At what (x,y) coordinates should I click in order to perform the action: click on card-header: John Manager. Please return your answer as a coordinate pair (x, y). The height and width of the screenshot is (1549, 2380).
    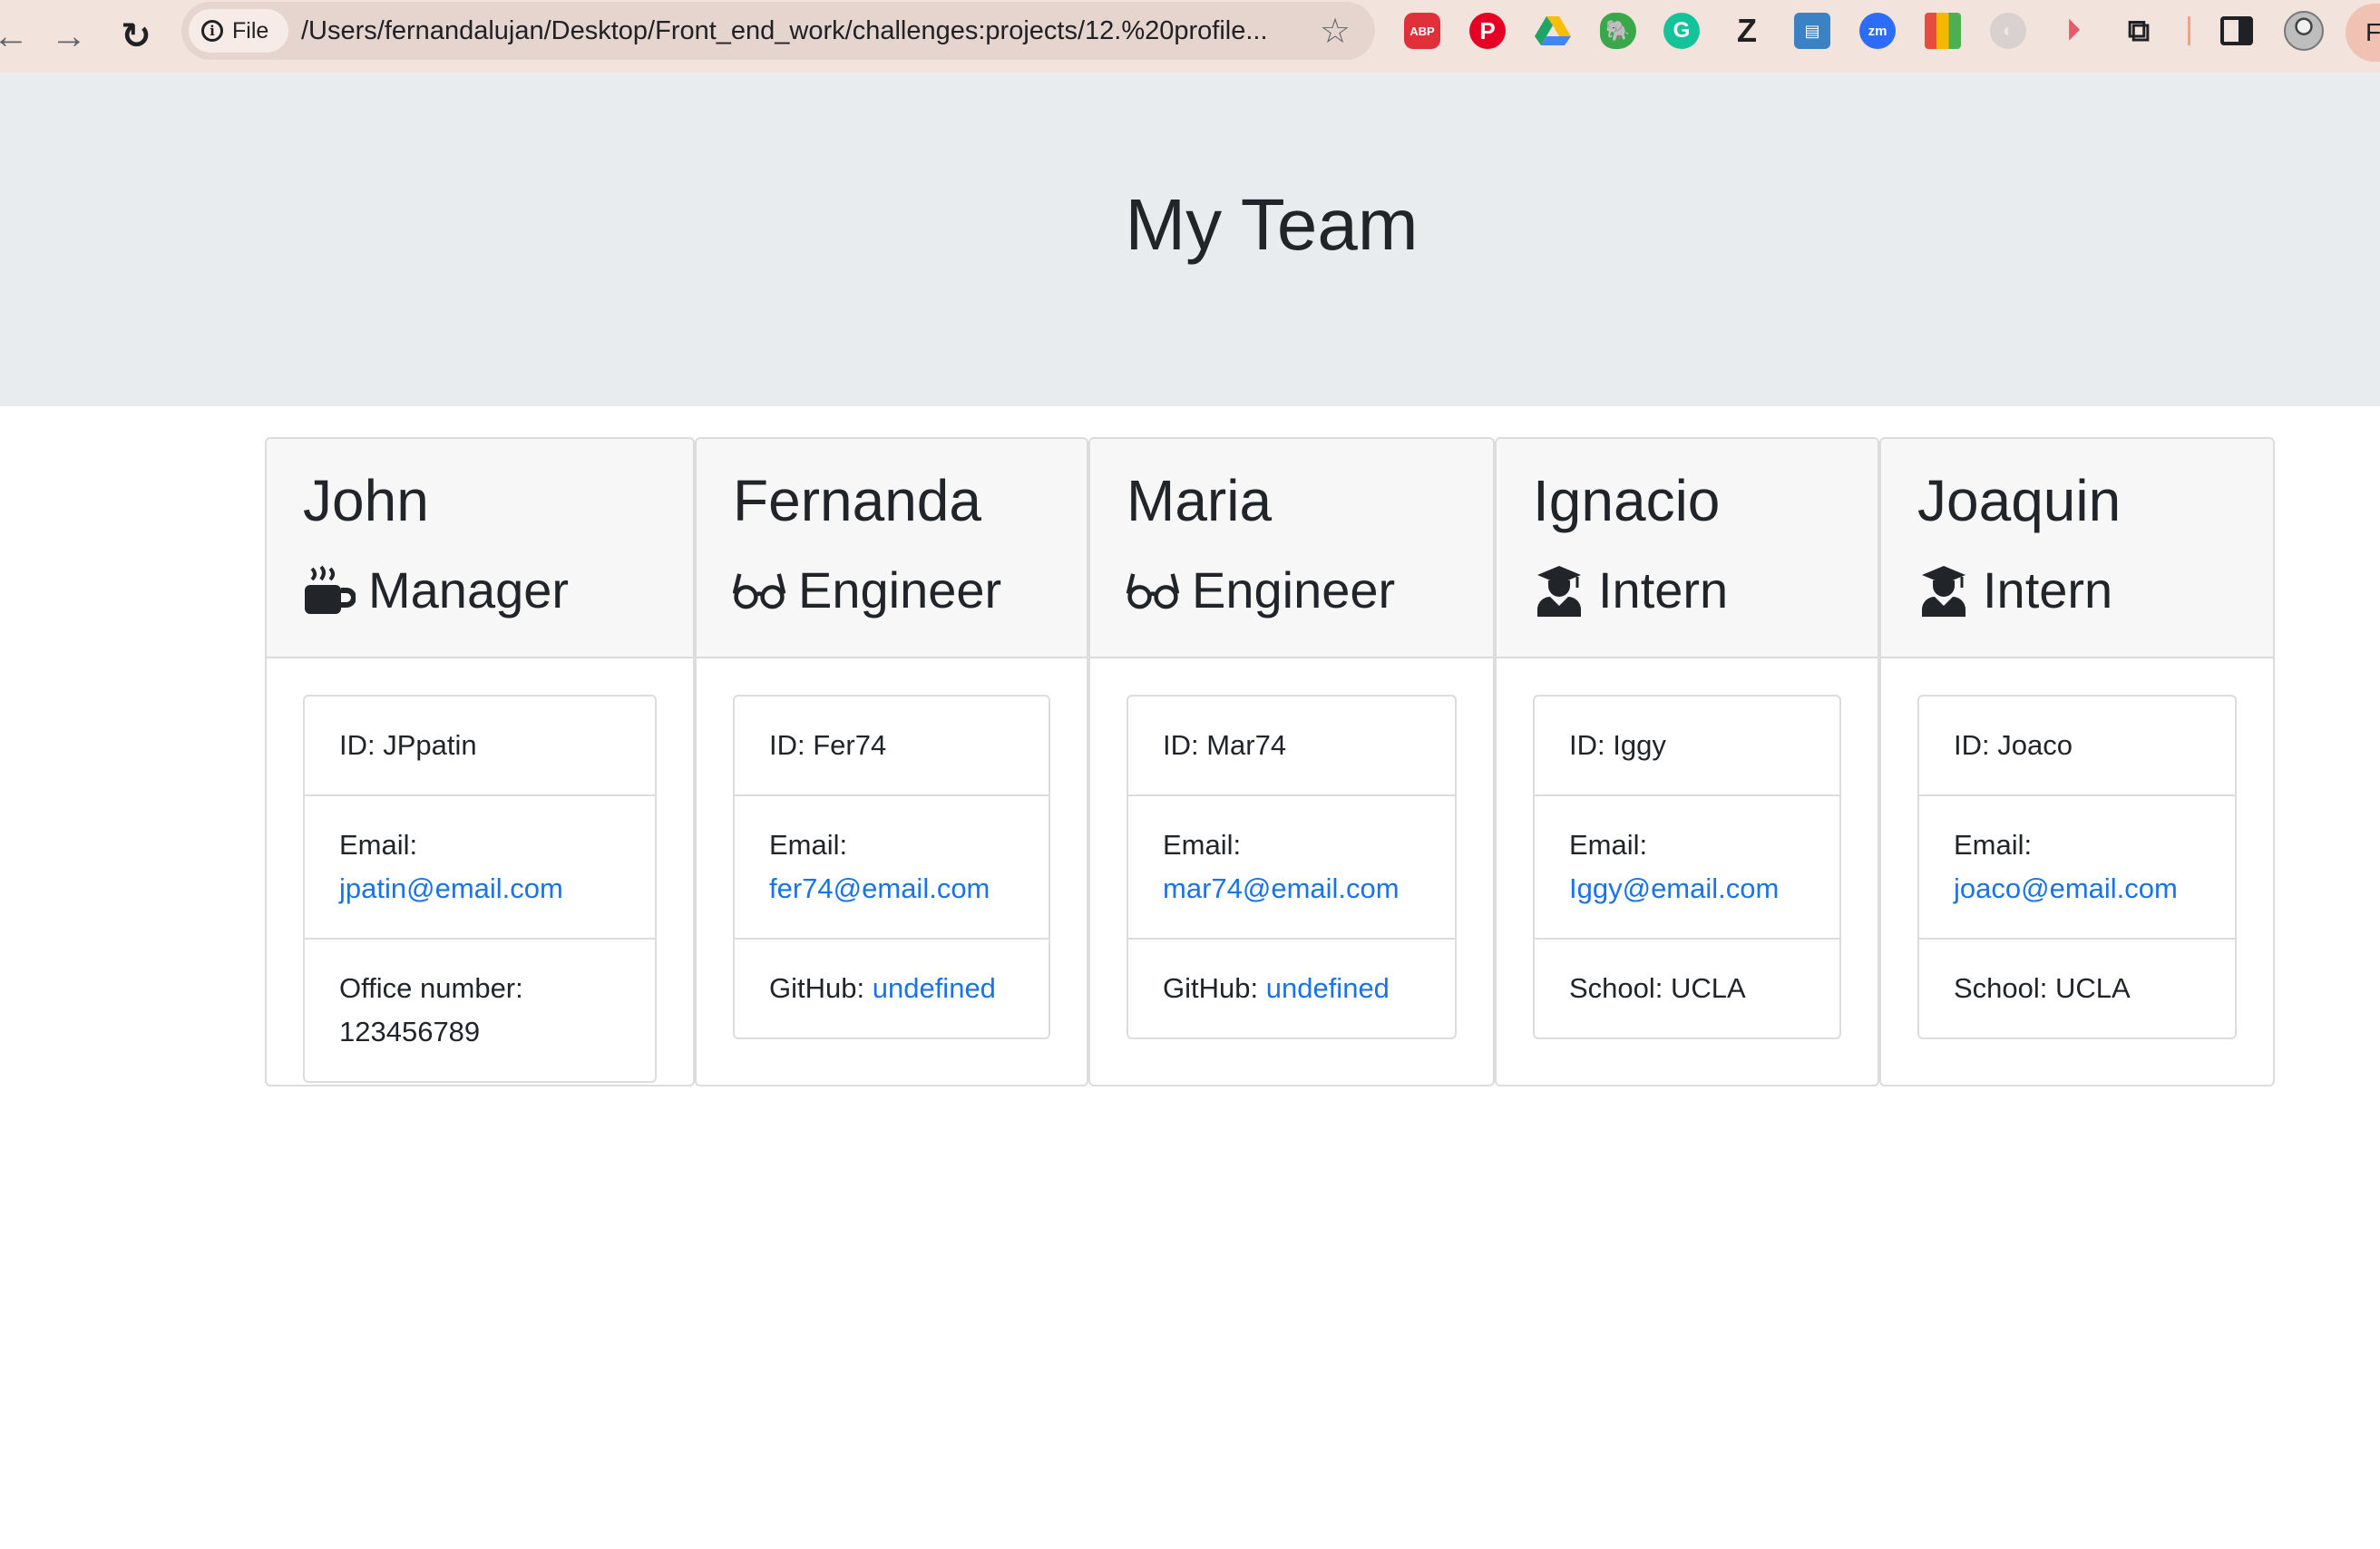
    Looking at the image, I should click on (480, 548).